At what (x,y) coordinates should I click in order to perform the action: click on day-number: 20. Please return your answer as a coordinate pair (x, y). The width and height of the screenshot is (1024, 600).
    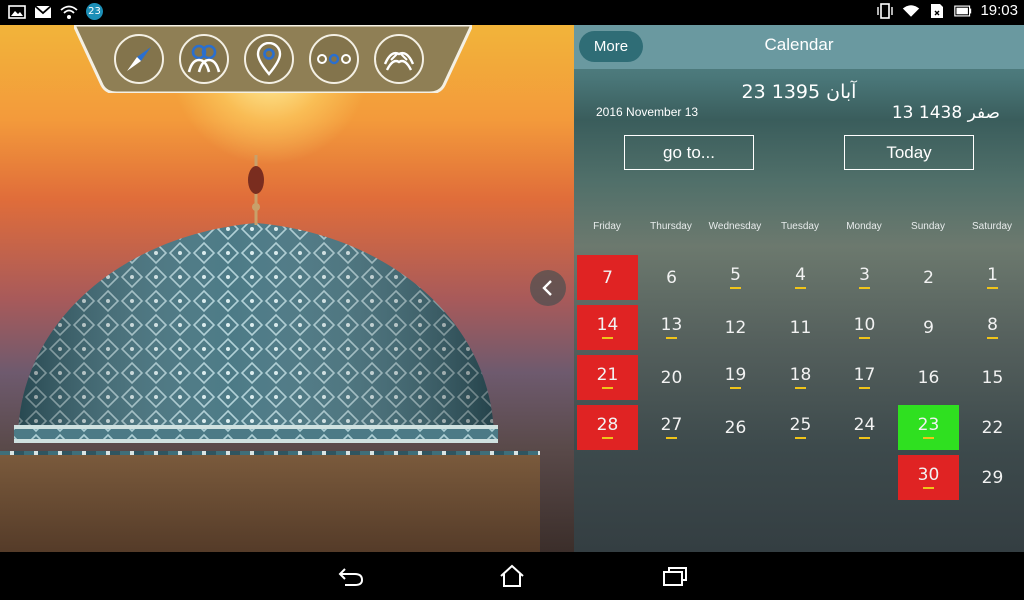
    Looking at the image, I should click on (671, 377).